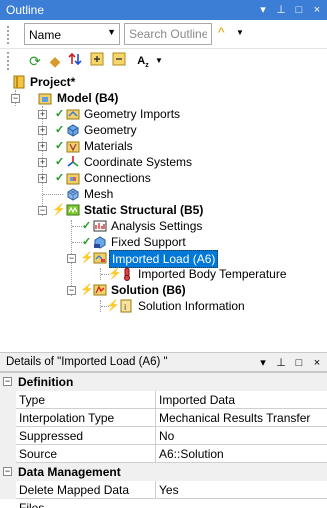  Describe the element at coordinates (117, 178) in the screenshot. I see `tree-node-label: Connections` at that location.